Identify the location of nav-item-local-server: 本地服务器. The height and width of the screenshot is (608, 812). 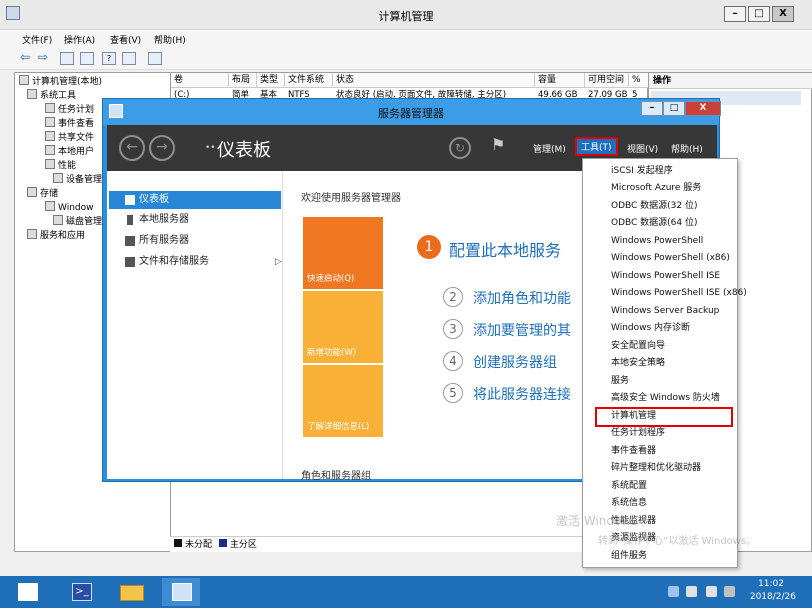
(195, 220).